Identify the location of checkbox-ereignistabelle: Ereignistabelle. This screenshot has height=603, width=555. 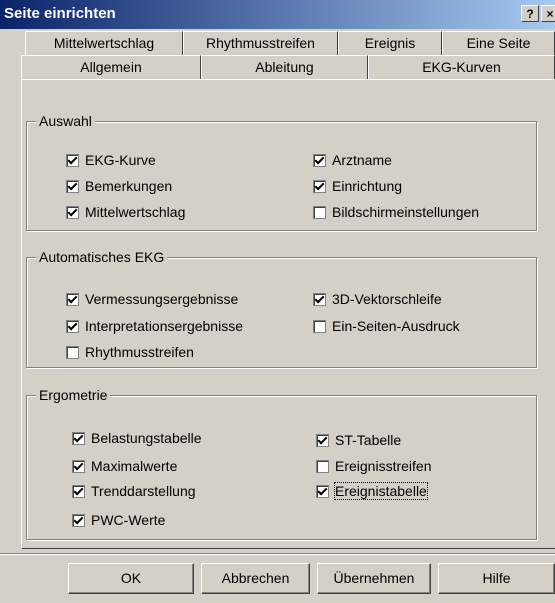
(372, 491).